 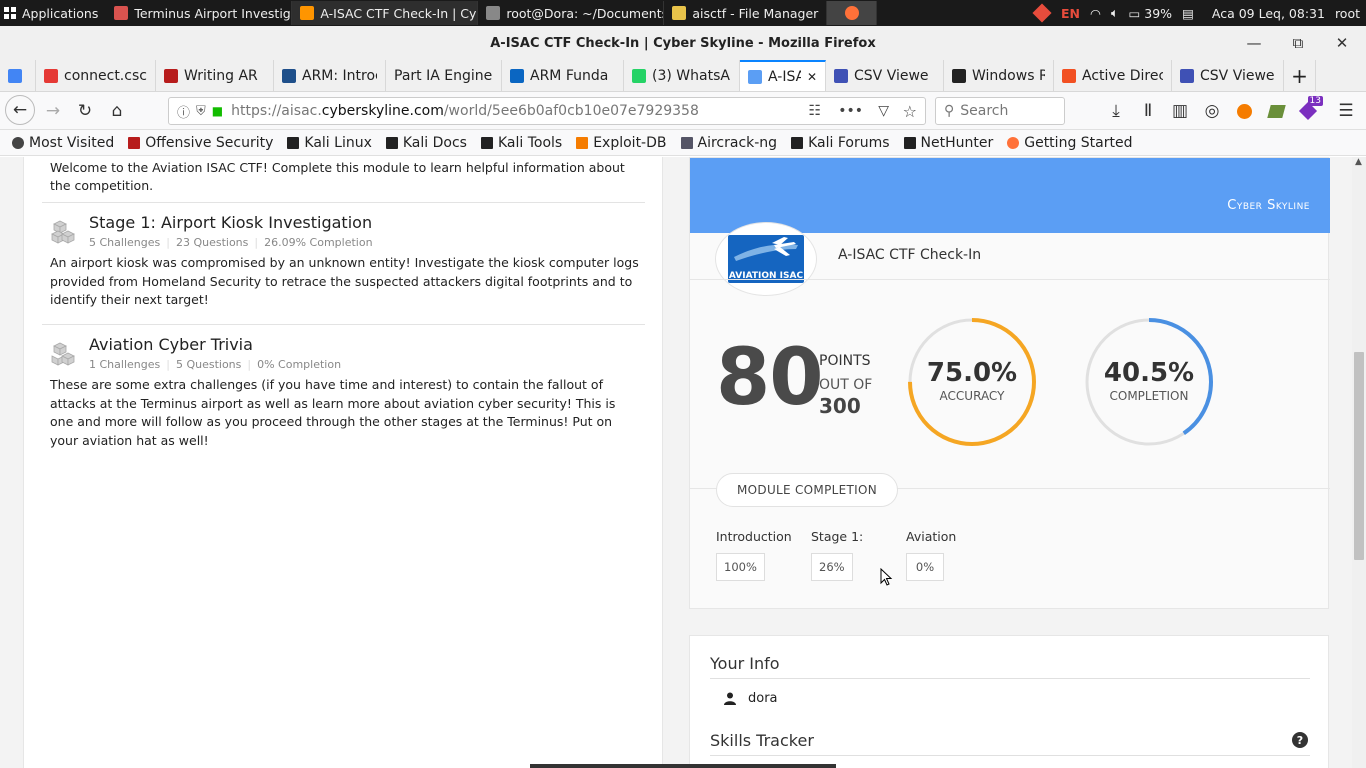 What do you see at coordinates (1212, 111) in the screenshot?
I see `account-icon: ◎` at bounding box center [1212, 111].